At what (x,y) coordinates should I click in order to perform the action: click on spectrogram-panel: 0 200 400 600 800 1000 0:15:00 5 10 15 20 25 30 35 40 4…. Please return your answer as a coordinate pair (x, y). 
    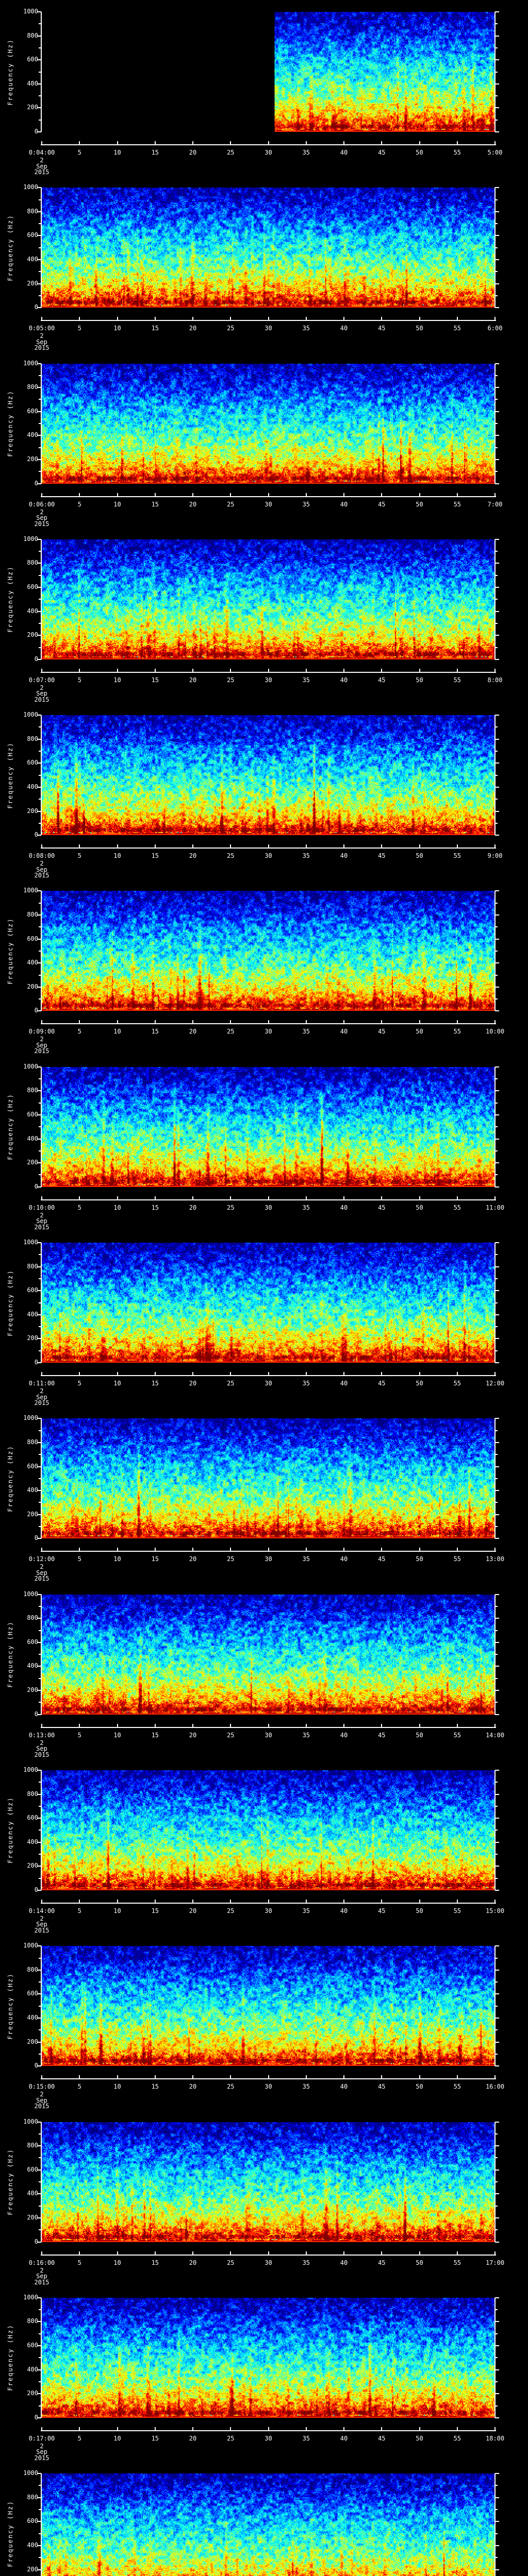
    Looking at the image, I should click on (264, 2022).